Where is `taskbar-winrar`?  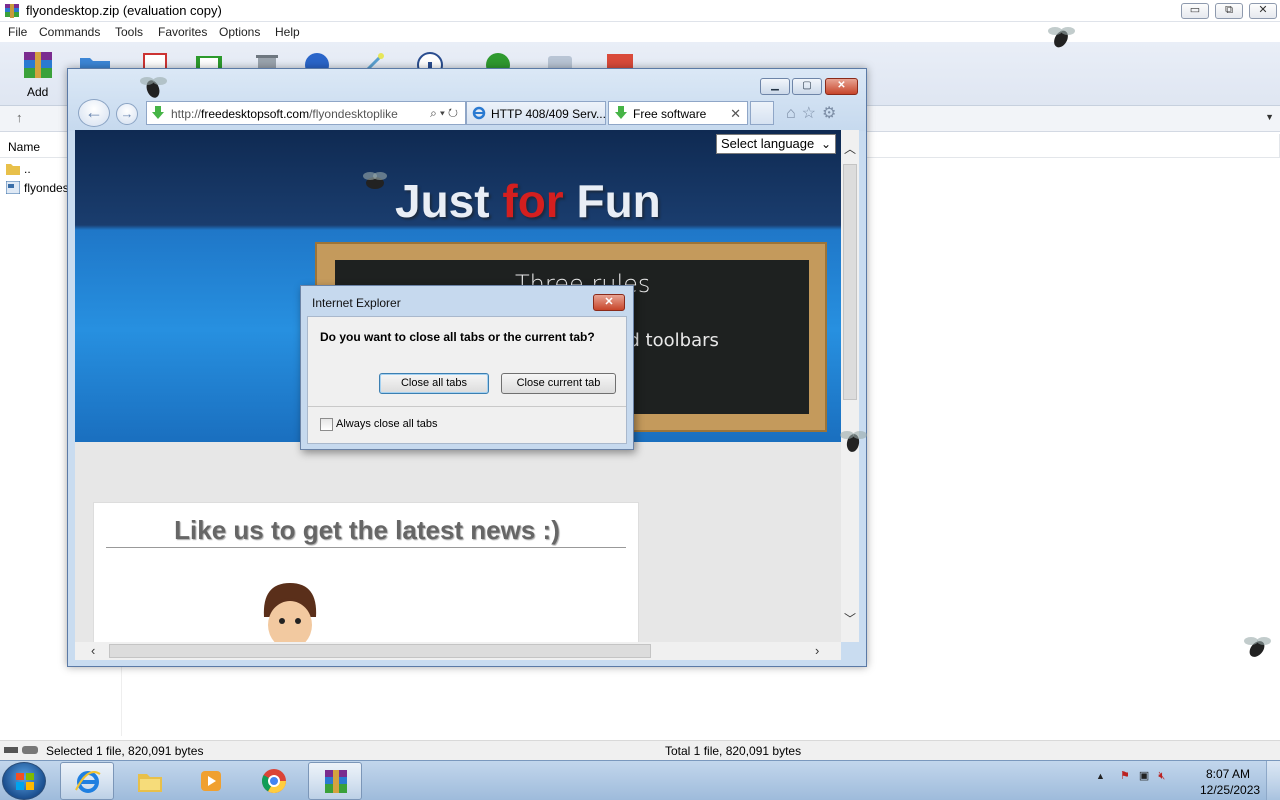
taskbar-winrar is located at coordinates (335, 781).